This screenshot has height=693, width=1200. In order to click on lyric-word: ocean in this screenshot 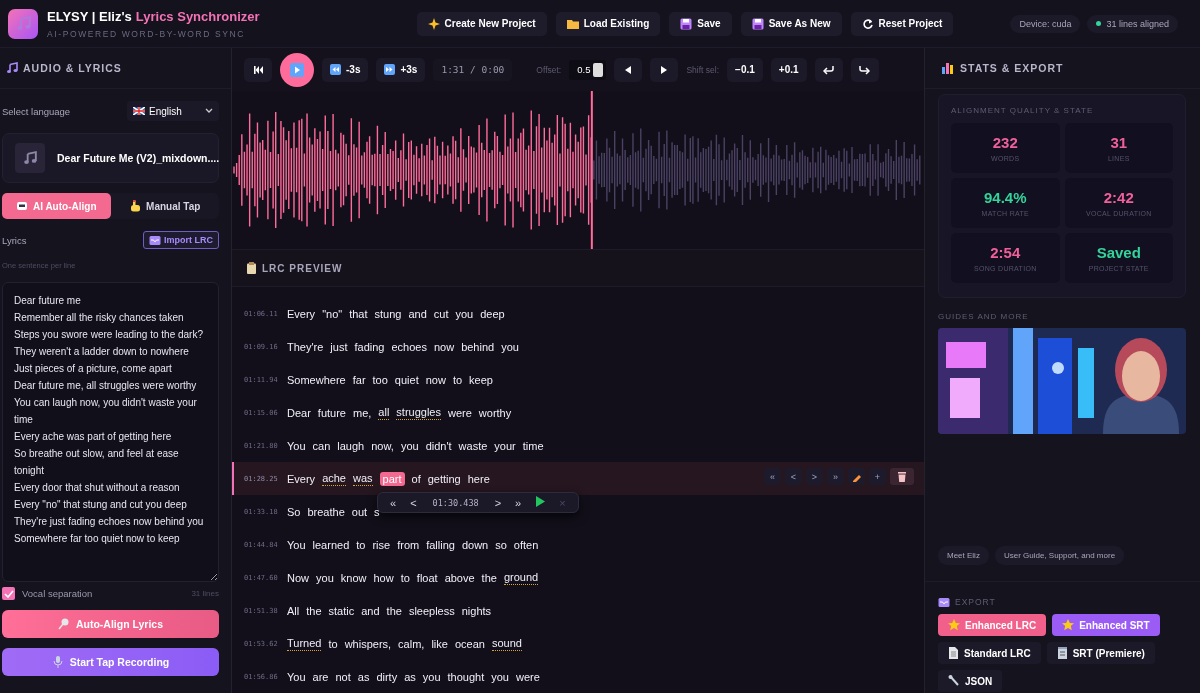, I will do `click(469, 643)`.